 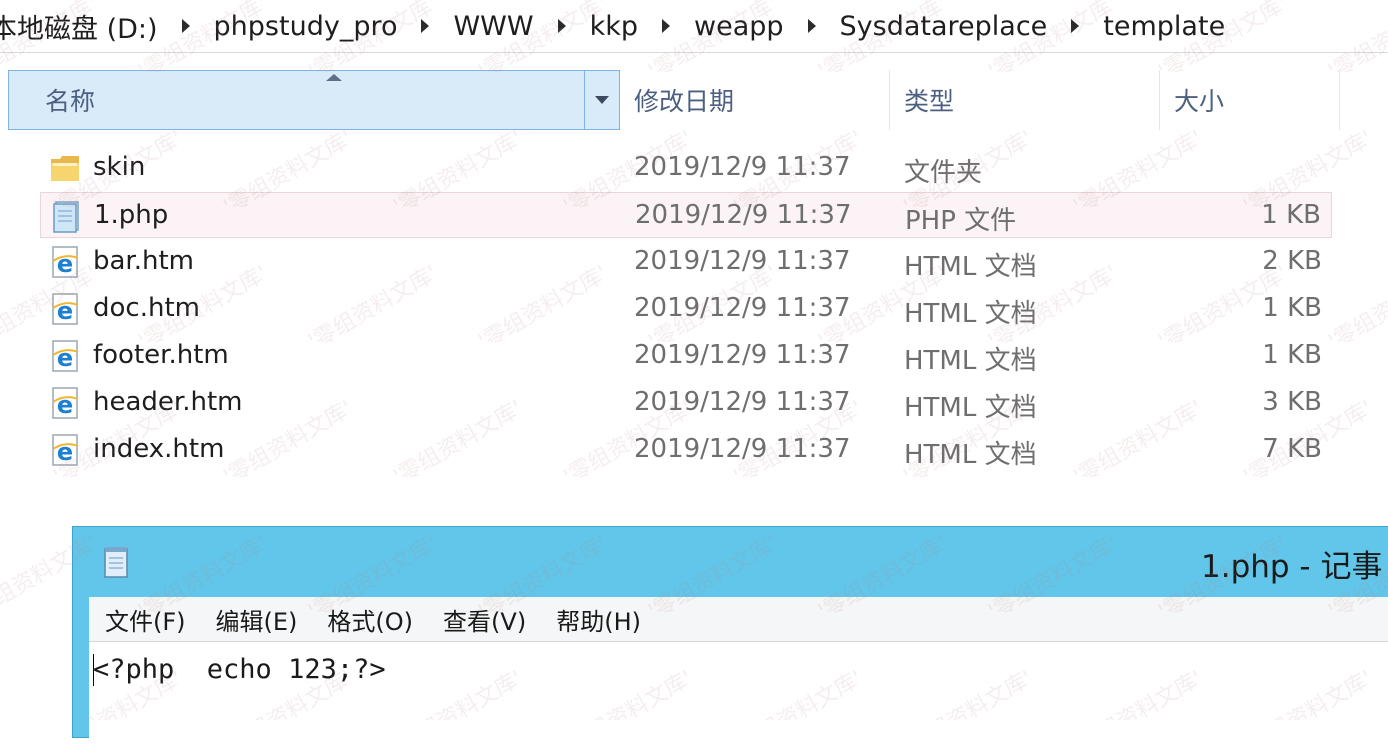 I want to click on file-name: skin, so click(x=119, y=167).